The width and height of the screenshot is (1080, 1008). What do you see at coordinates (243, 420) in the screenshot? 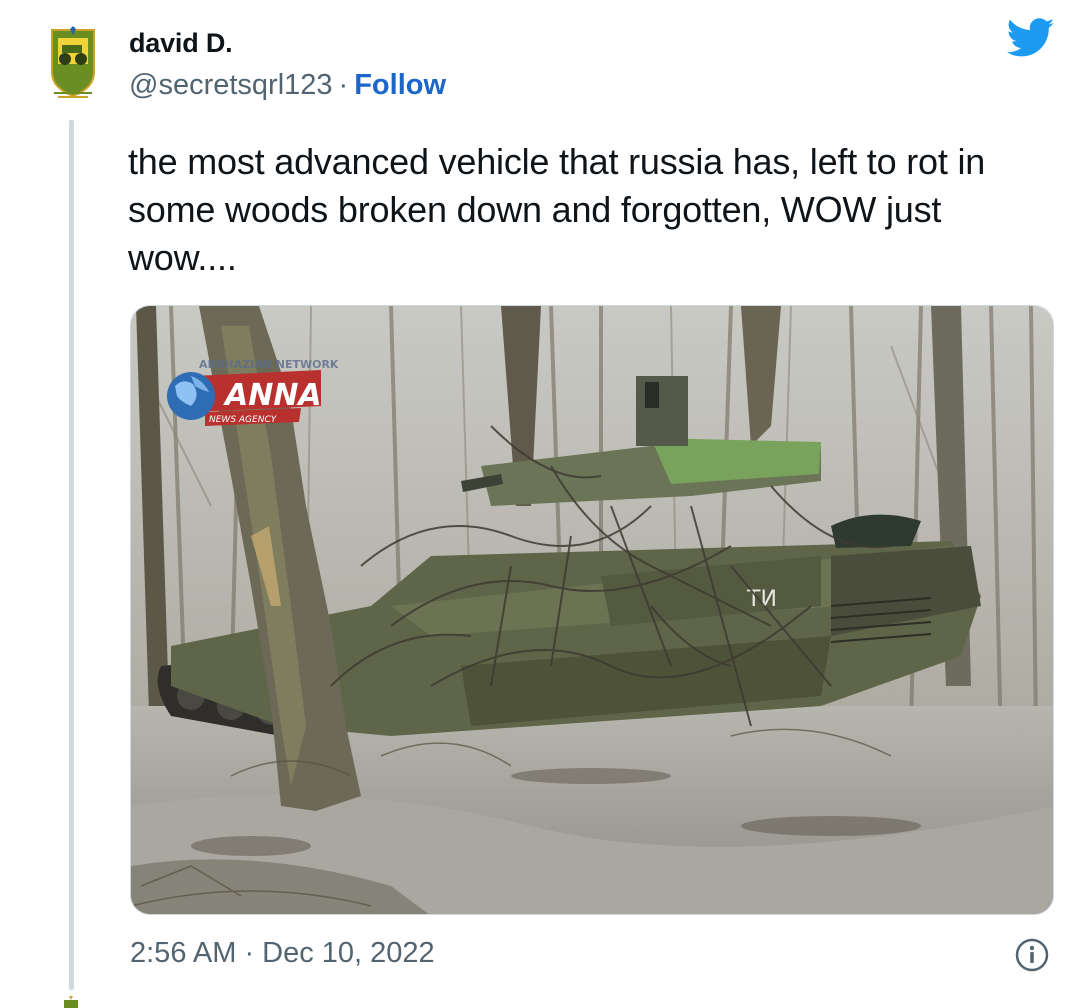
I see `watermark-subtitle: NEWS AGENCY` at bounding box center [243, 420].